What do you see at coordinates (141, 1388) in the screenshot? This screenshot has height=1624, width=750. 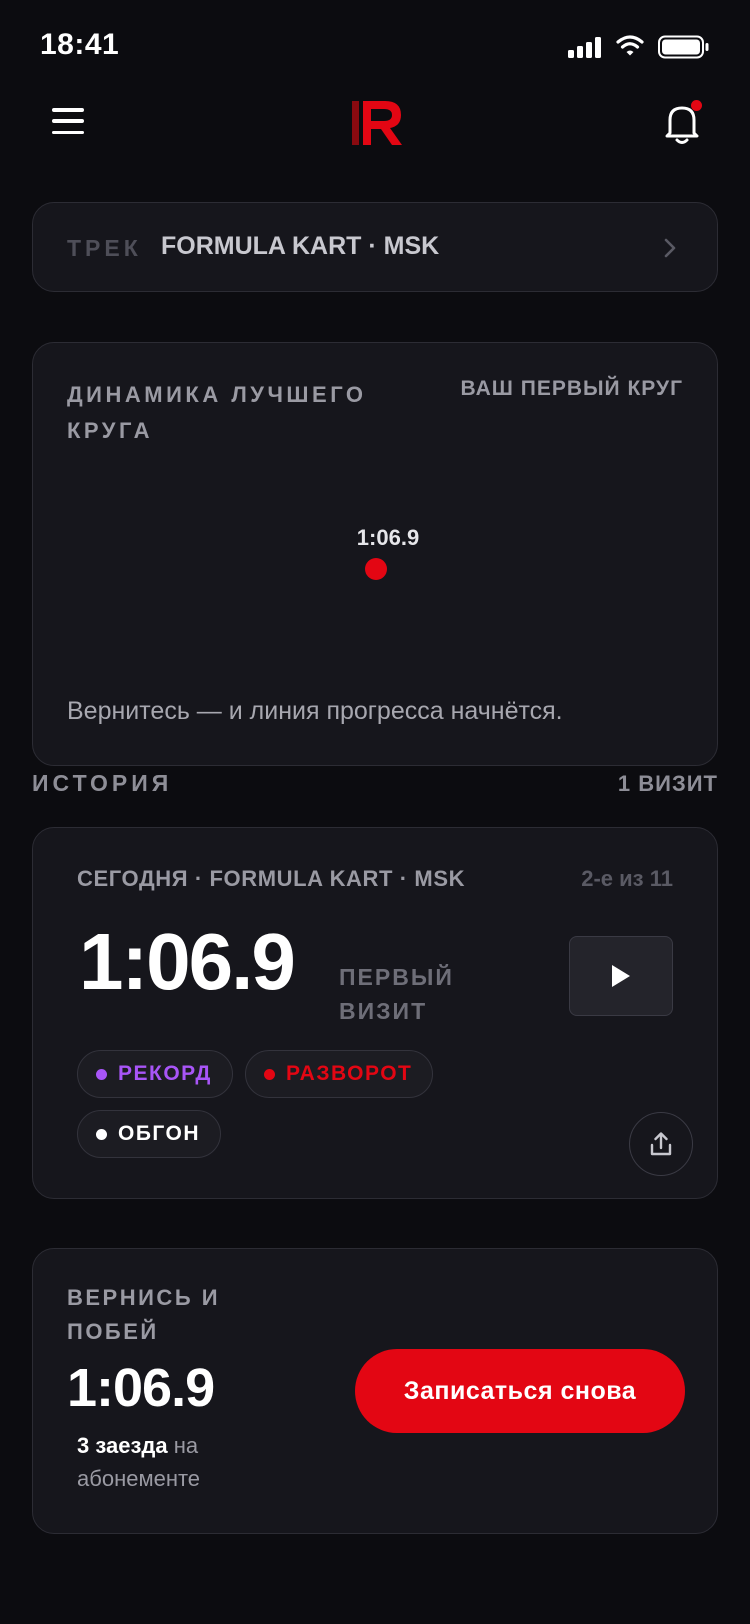 I see `cta-lap-time: 1:06.9` at bounding box center [141, 1388].